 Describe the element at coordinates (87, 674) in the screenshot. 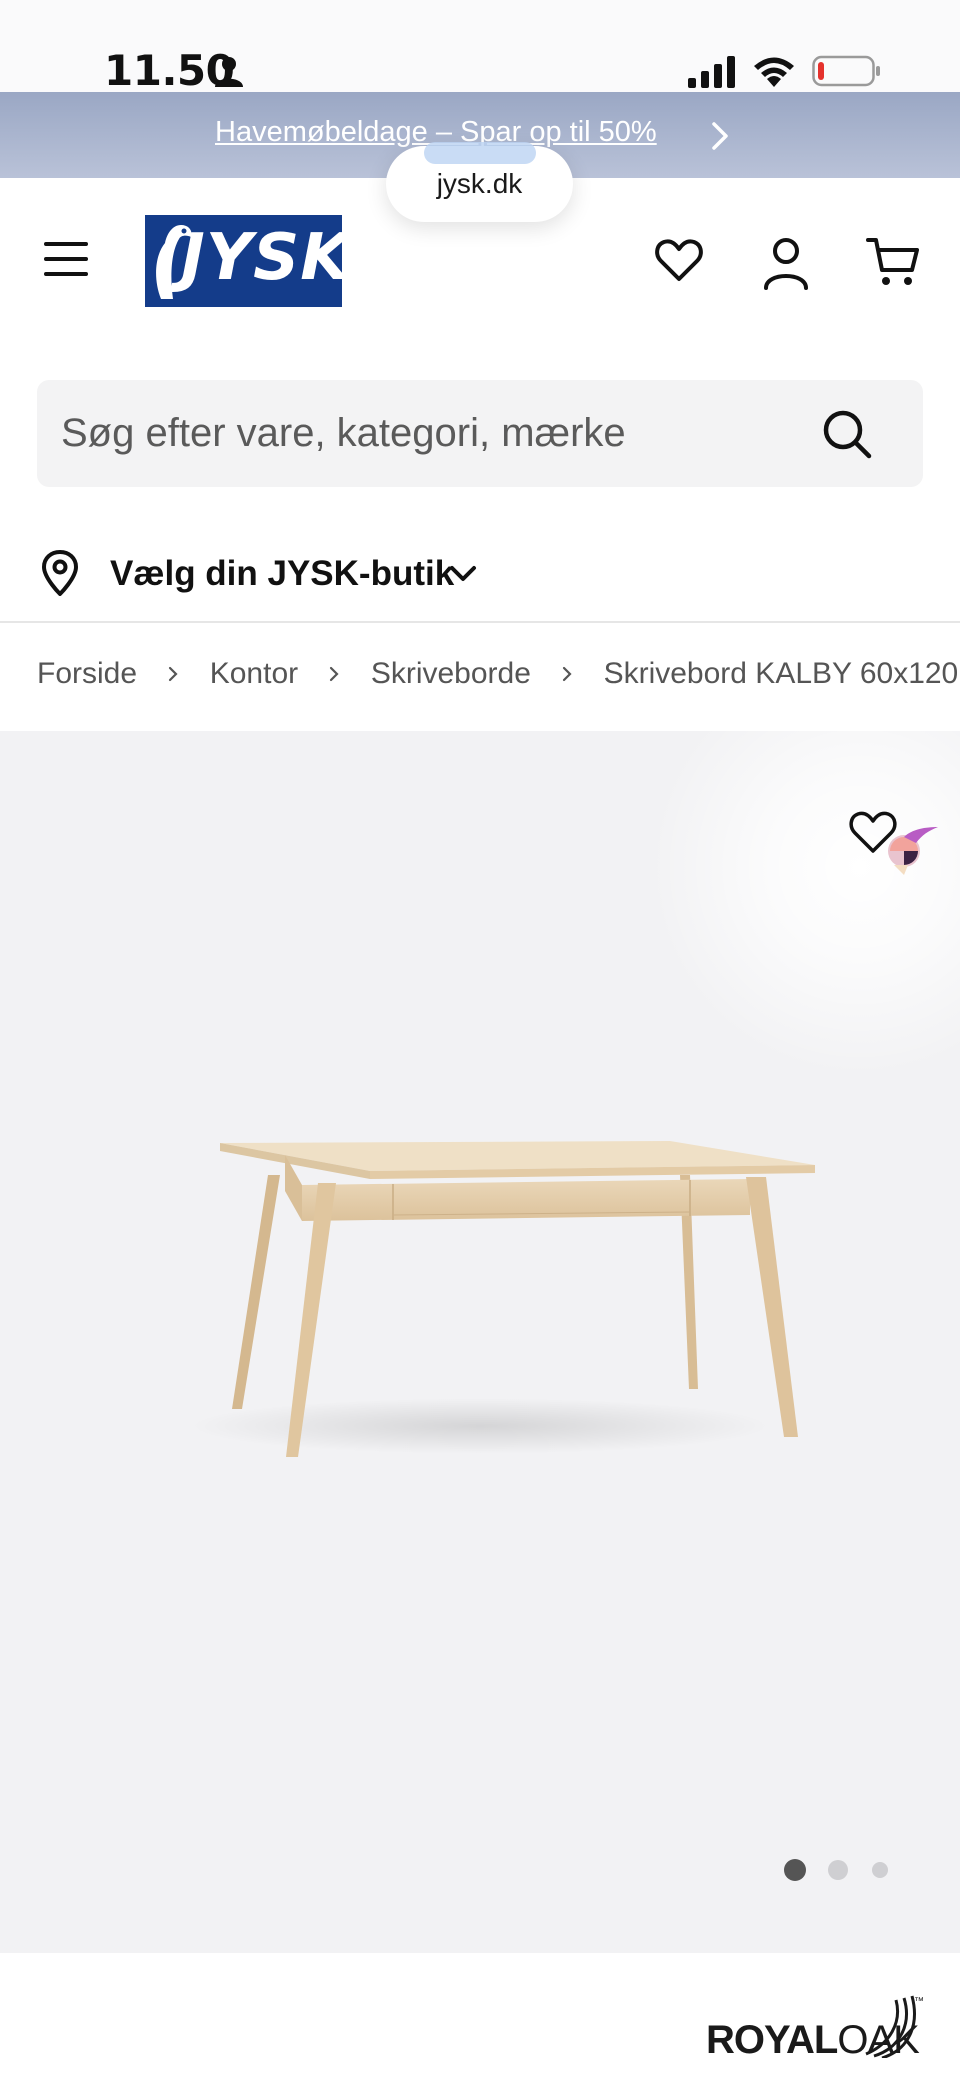

I see `breadcrumb-item-forside: Forside` at that location.